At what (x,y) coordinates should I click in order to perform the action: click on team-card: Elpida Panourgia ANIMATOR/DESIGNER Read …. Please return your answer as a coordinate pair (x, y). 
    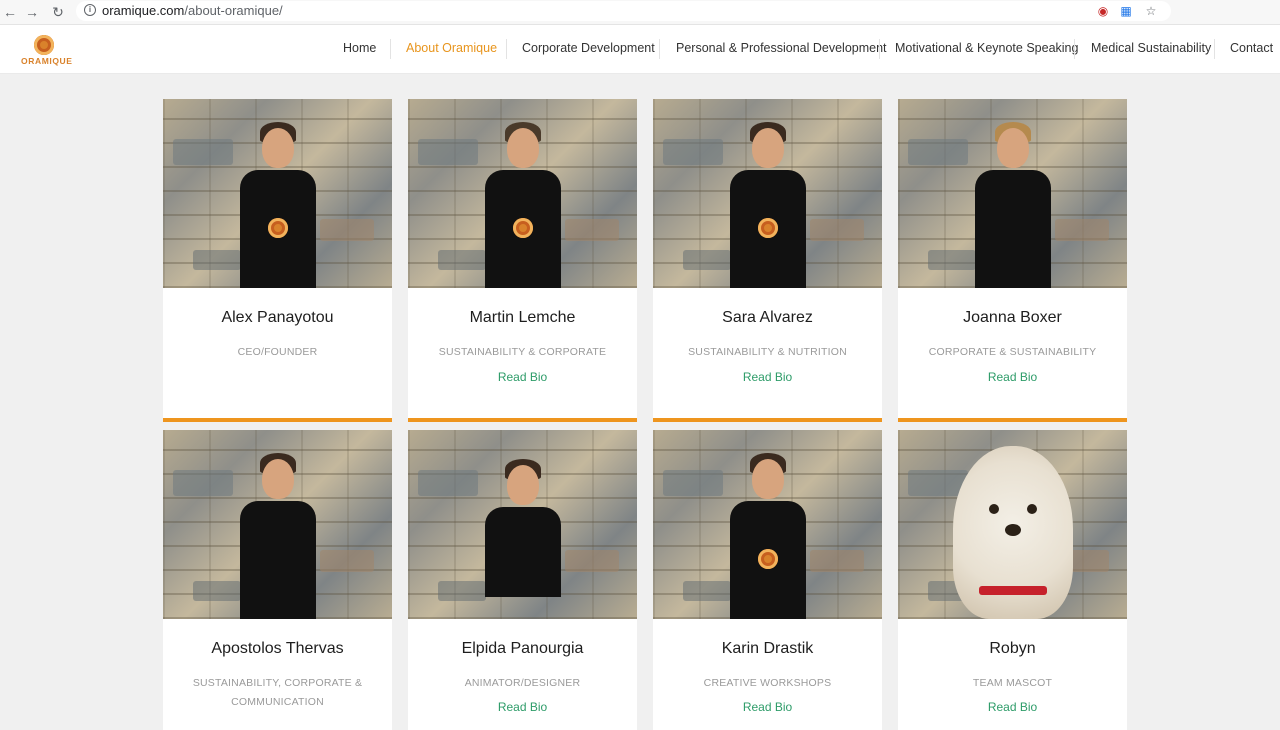
    Looking at the image, I should click on (522, 580).